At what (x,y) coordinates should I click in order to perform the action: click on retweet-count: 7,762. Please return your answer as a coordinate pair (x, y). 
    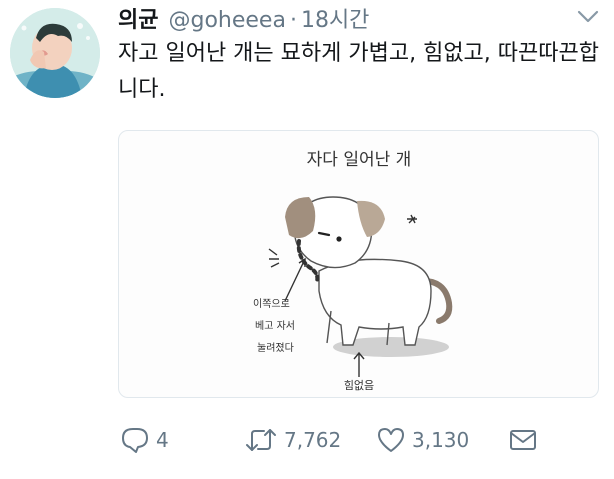
    Looking at the image, I should click on (313, 440).